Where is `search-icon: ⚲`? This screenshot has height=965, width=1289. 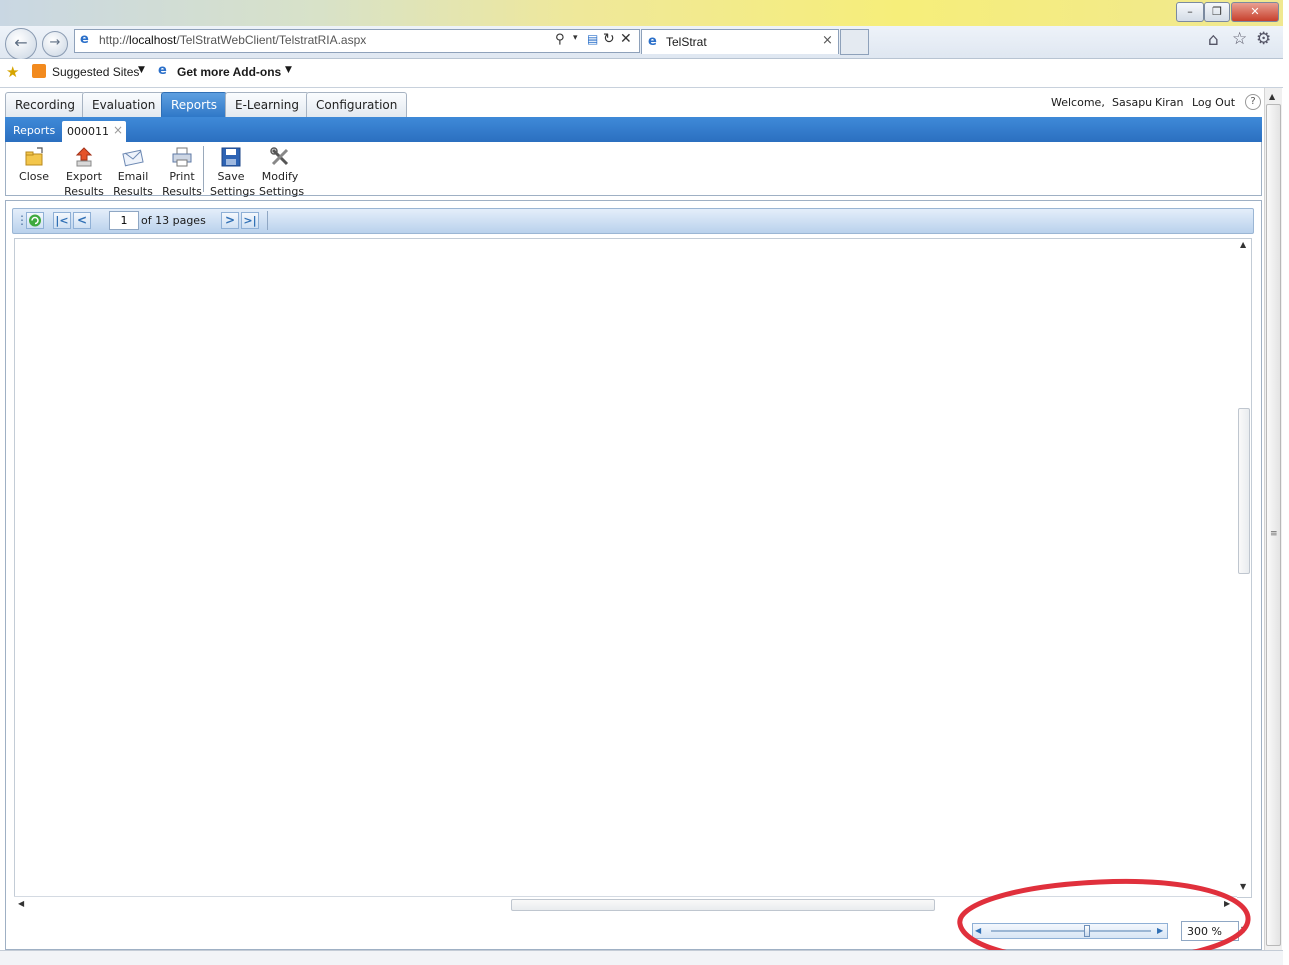
search-icon: ⚲ is located at coordinates (560, 39).